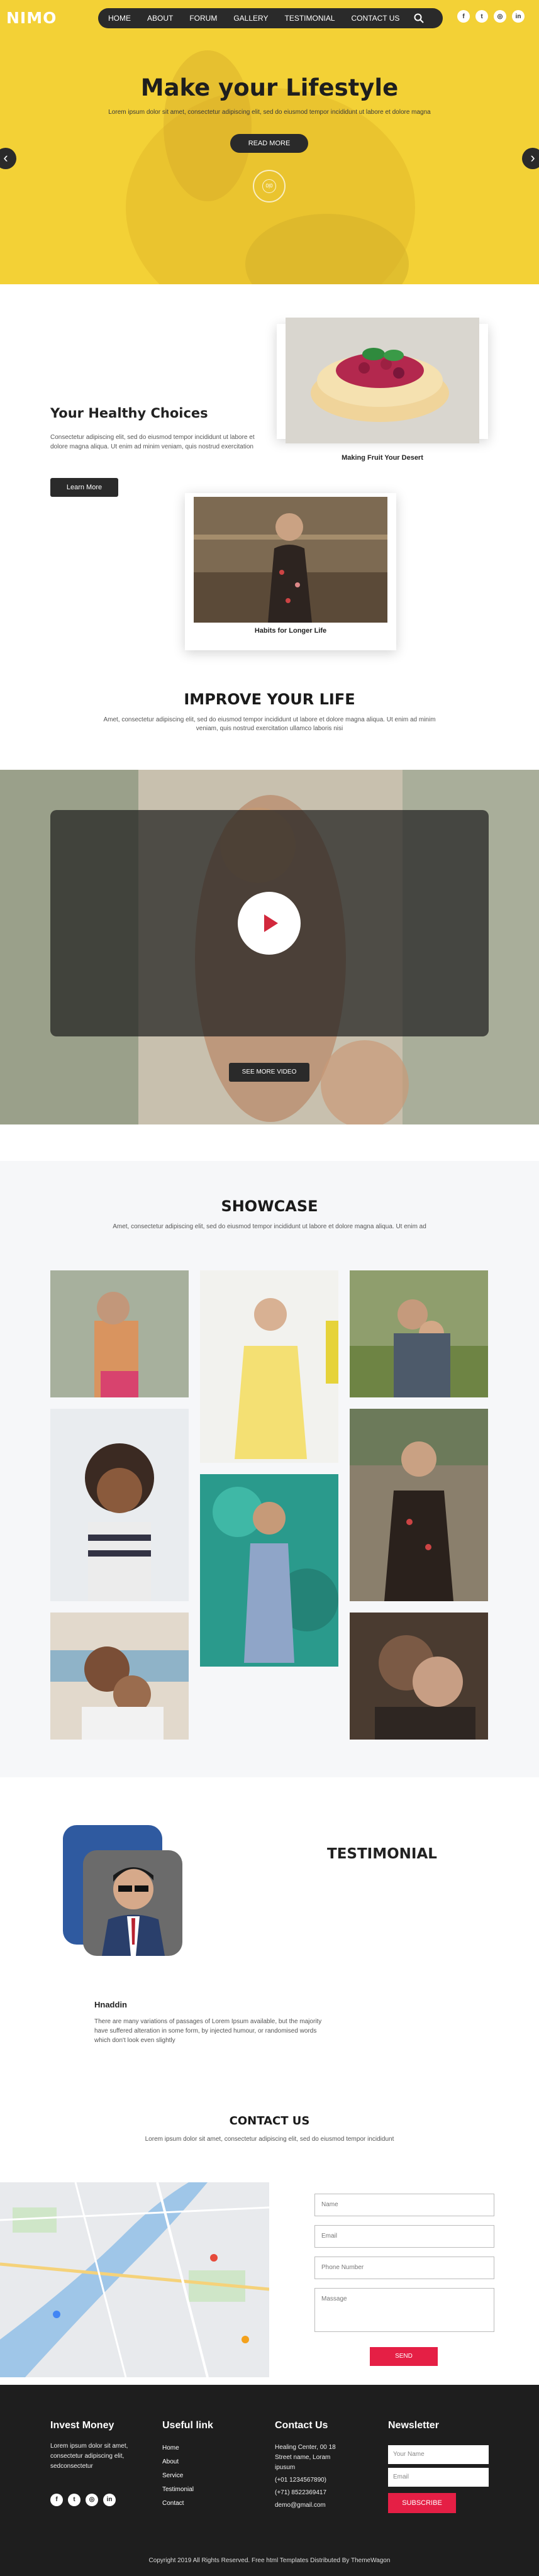  What do you see at coordinates (491, 16) in the screenshot?
I see `header-socials: f t ◎ in` at bounding box center [491, 16].